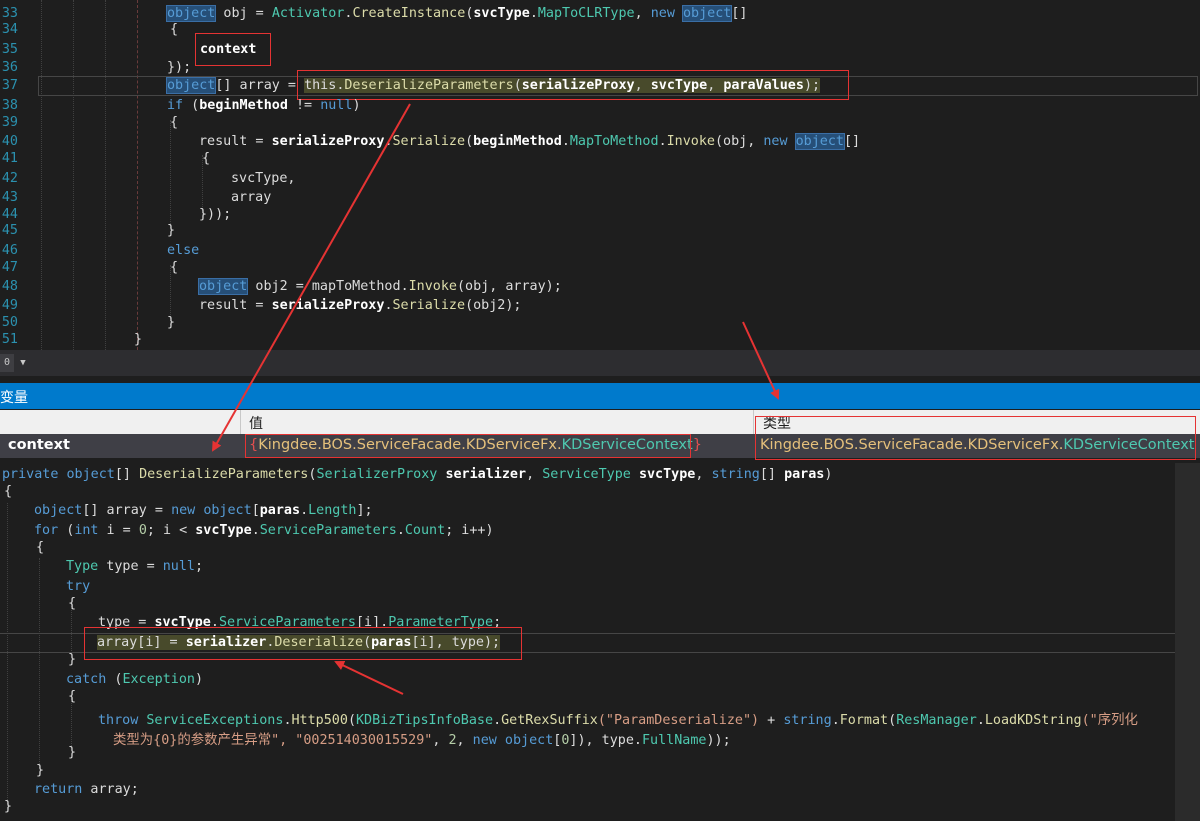  What do you see at coordinates (174, 29) in the screenshot?
I see `code-line-34: {` at bounding box center [174, 29].